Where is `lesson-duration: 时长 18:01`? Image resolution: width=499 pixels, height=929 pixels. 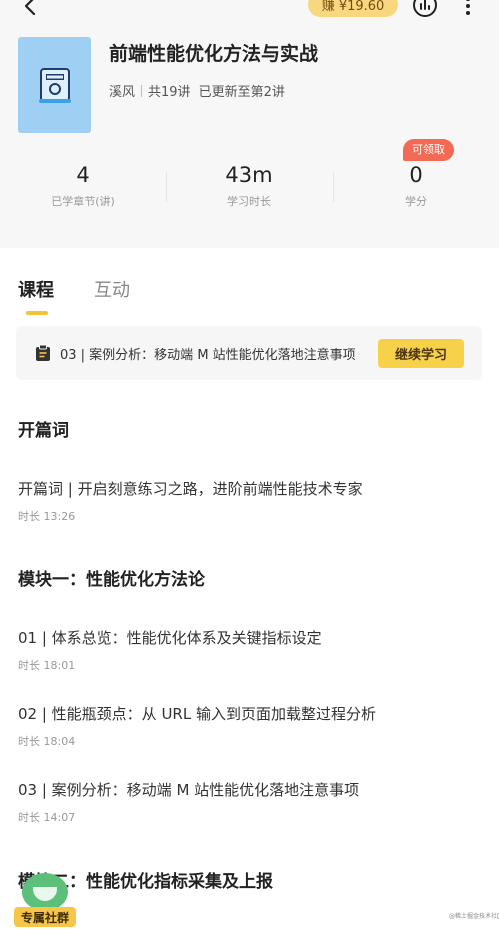
lesson-duration: 时长 18:01 is located at coordinates (47, 665).